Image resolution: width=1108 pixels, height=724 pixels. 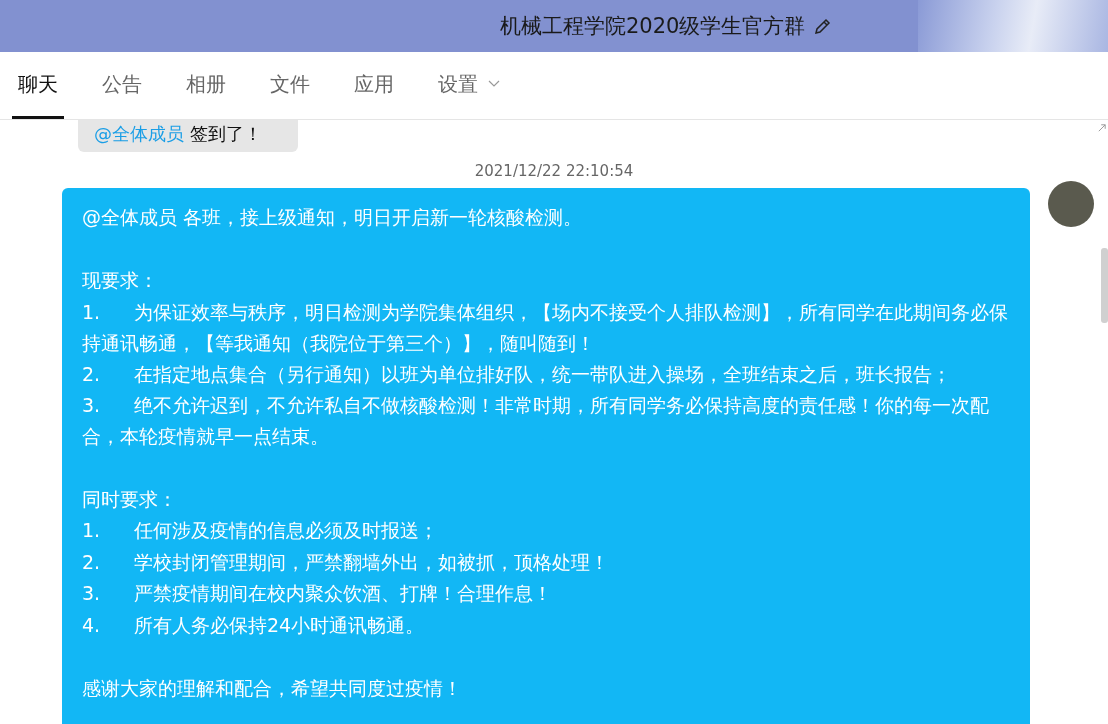 I want to click on tab: 文件, so click(x=290, y=85).